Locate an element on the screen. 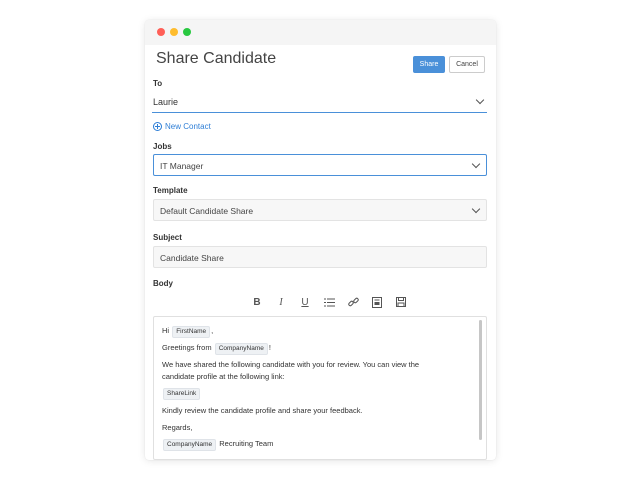 This screenshot has height=480, width=640. window-titlebar is located at coordinates (320, 32).